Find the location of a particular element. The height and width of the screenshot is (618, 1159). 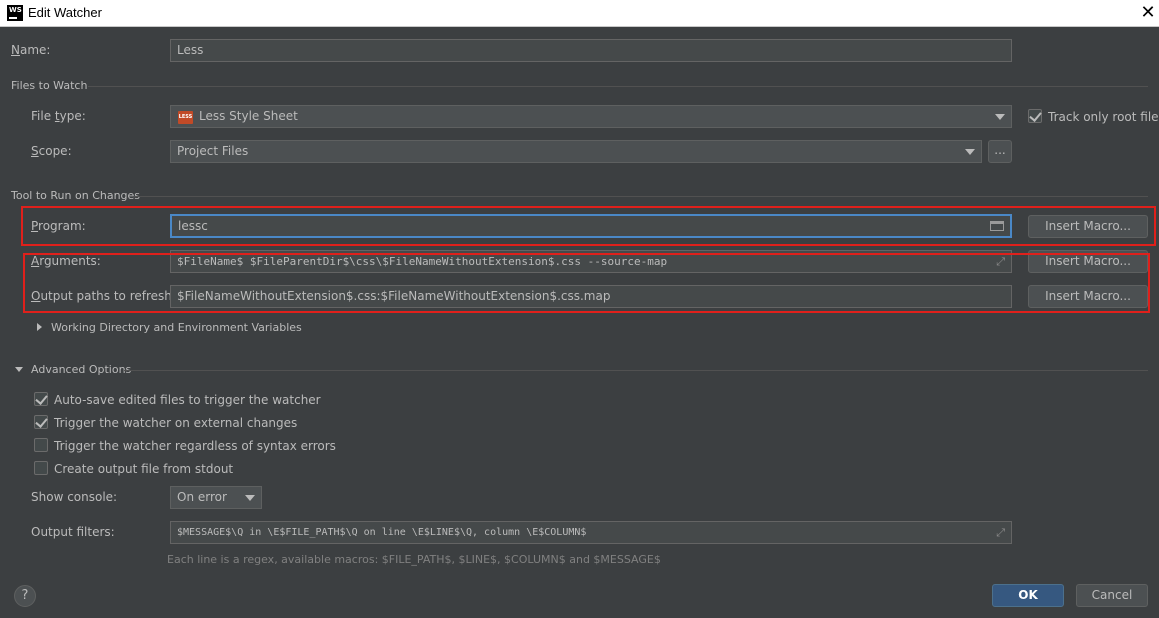

close-icon: ✕ is located at coordinates (1148, 13).